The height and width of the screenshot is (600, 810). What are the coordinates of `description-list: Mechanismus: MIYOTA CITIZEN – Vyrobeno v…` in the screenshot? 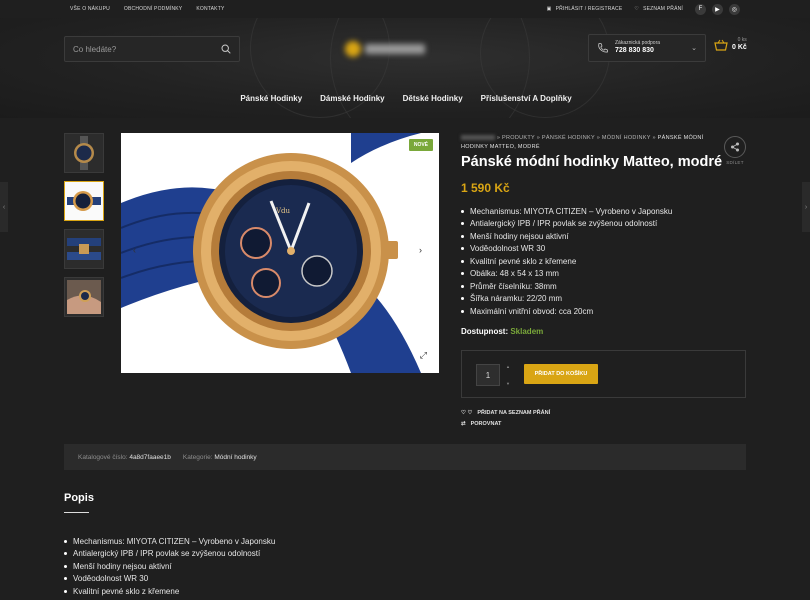 It's located at (169, 566).